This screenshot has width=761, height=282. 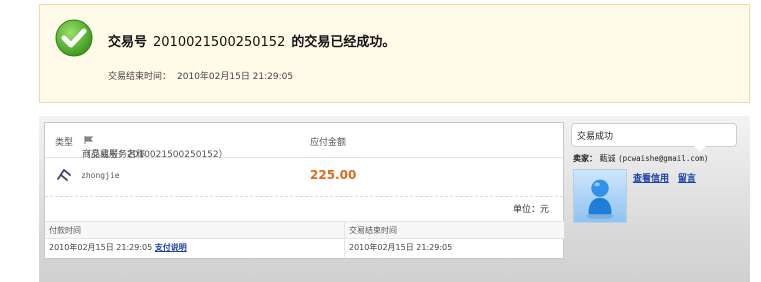 I want to click on col-name: 商品或服务名称 （交易号：2010021500250152）, so click(x=155, y=147).